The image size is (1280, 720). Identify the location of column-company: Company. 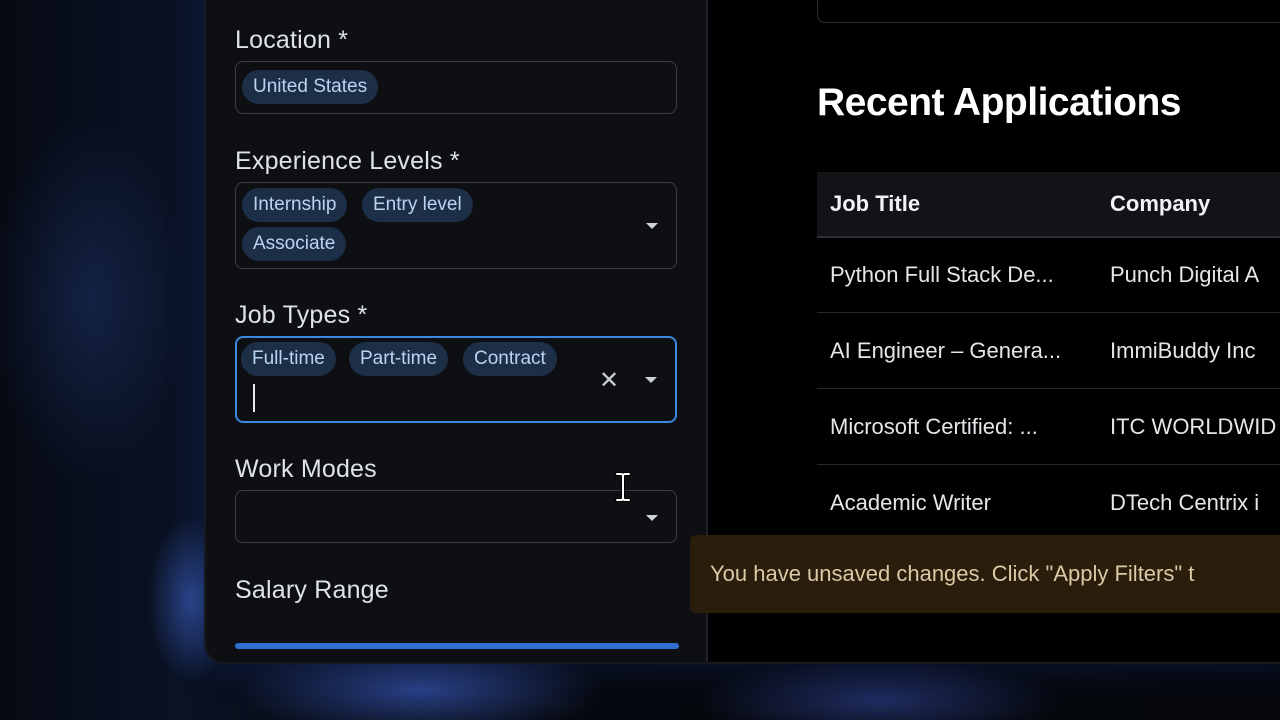
(1160, 204).